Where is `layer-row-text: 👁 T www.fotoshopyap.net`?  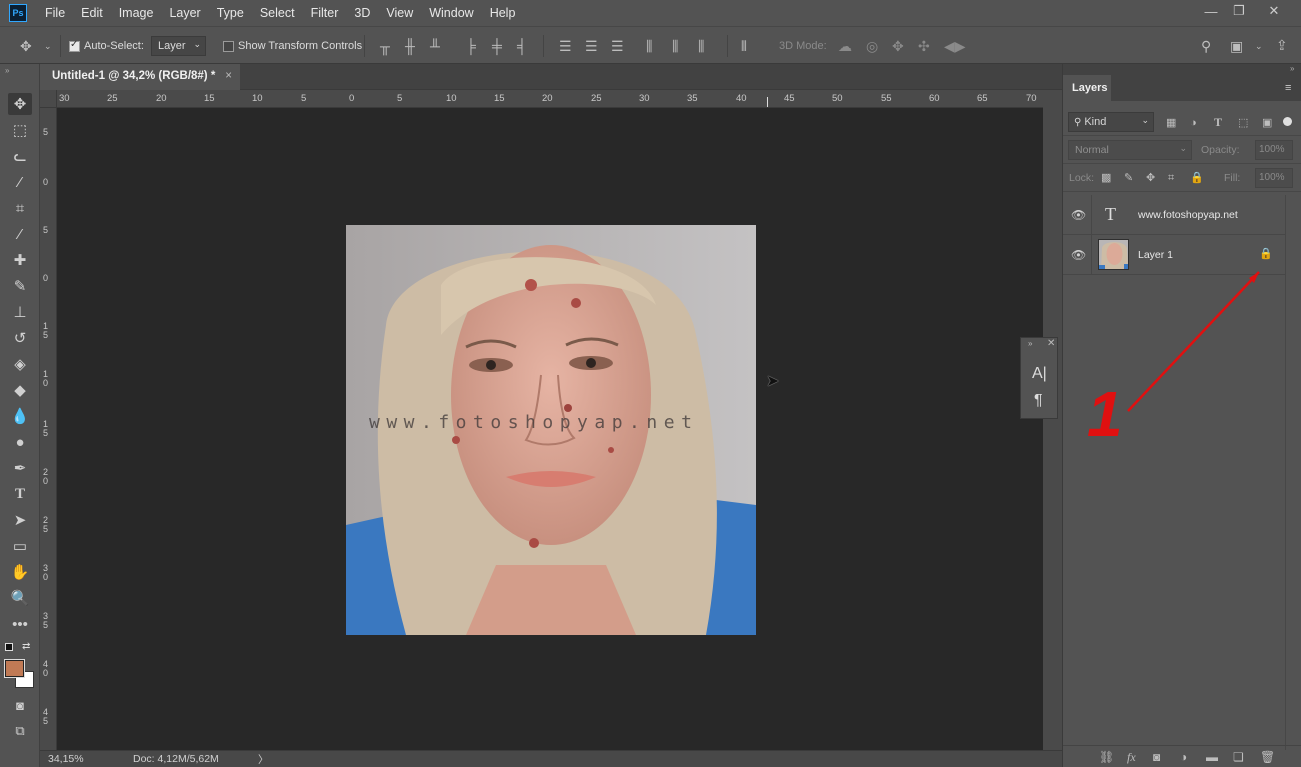 layer-row-text: 👁 T www.fotoshopyap.net is located at coordinates (1174, 215).